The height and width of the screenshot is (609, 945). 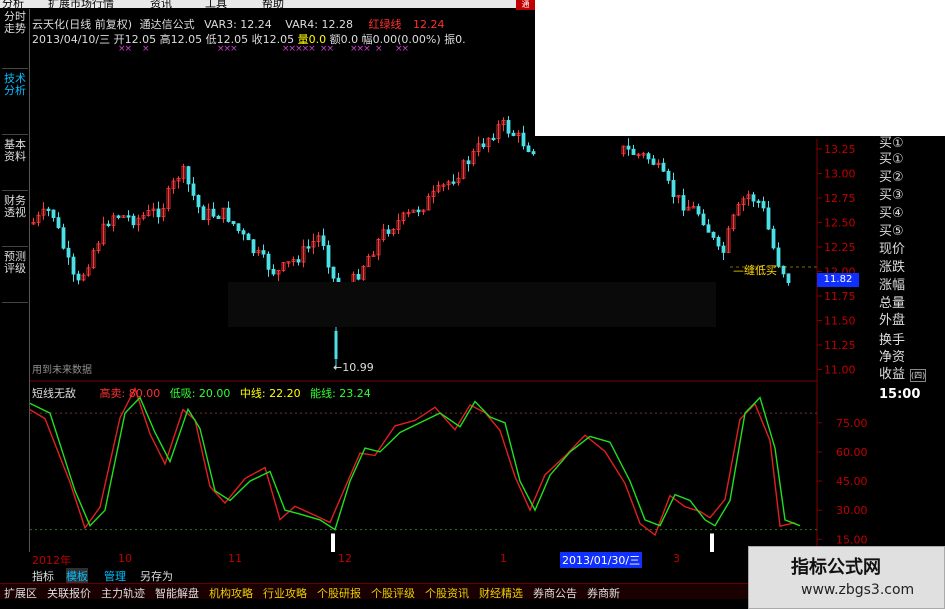 I want to click on watermark-title: 指标公式网, so click(x=836, y=567).